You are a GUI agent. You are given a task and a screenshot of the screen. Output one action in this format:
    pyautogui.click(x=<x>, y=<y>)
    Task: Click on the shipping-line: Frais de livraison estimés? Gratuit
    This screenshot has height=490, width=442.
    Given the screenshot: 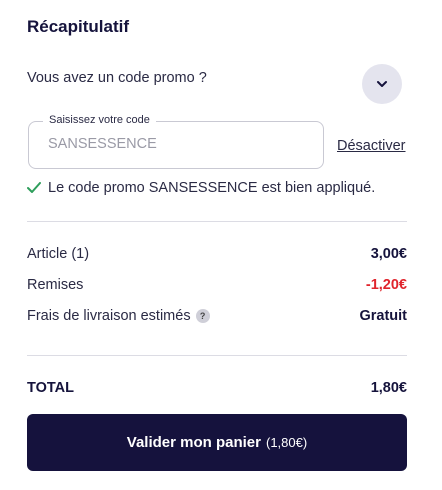 What is the action you would take?
    pyautogui.click(x=217, y=316)
    